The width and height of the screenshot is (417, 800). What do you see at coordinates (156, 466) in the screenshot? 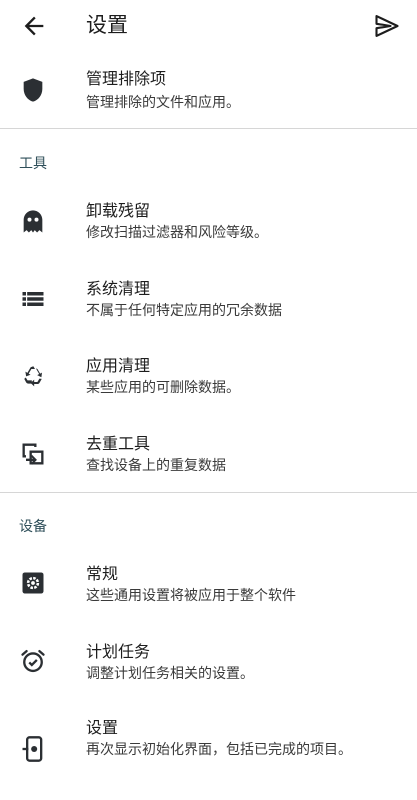
I see `item-subtitle: 查找设备上的重复数据` at bounding box center [156, 466].